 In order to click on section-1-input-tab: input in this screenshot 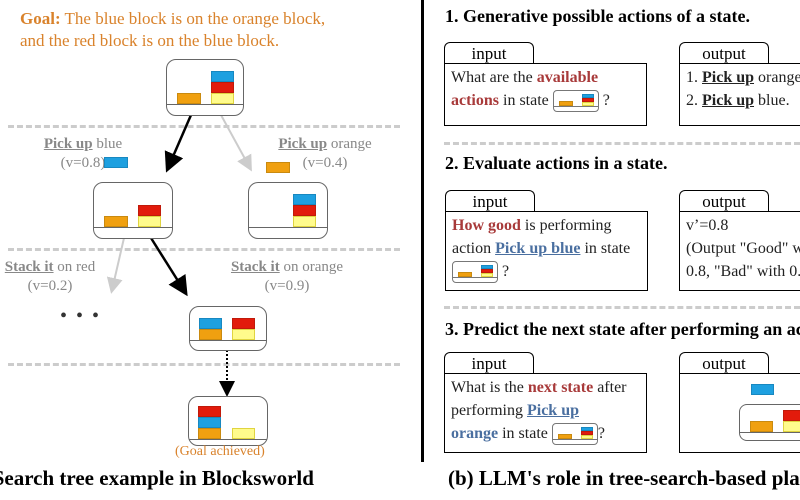, I will do `click(489, 53)`.